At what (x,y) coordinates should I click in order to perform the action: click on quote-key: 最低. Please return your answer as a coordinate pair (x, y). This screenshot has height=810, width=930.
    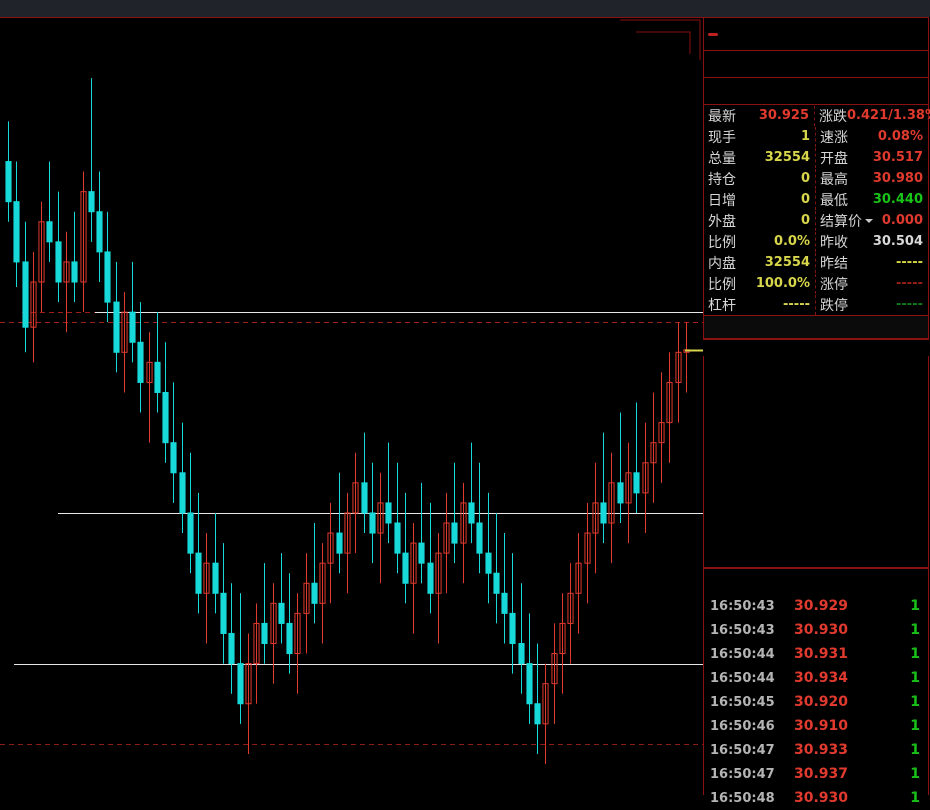
    Looking at the image, I should click on (834, 200).